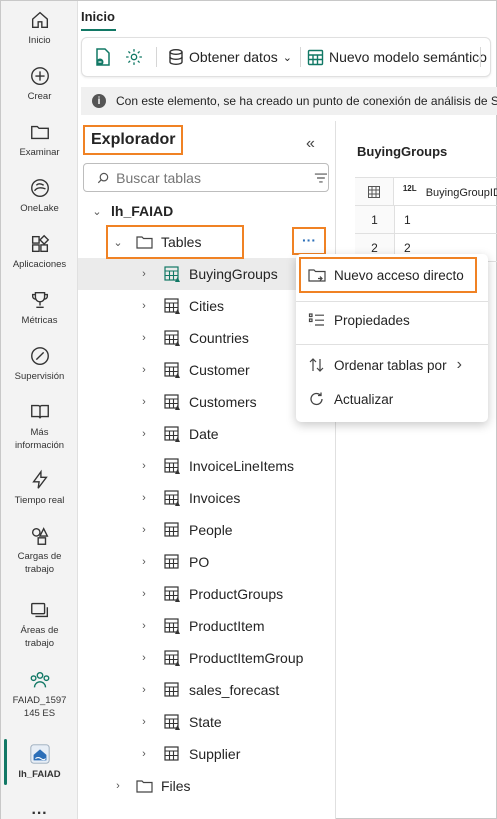 The image size is (497, 819). I want to click on filter-icon, so click(321, 178).